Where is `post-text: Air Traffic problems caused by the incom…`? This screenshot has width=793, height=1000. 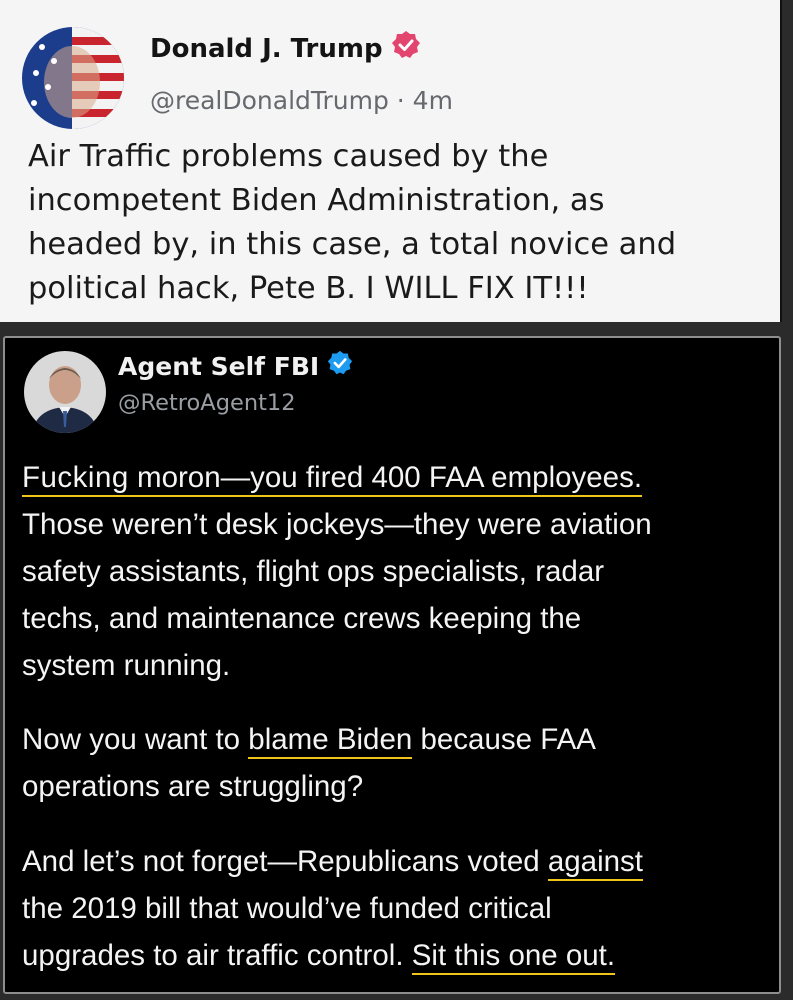 post-text: Air Traffic problems caused by the incom… is located at coordinates (352, 222).